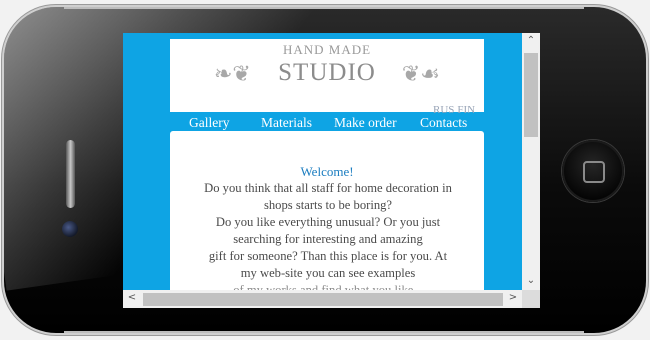 The height and width of the screenshot is (340, 650). I want to click on horizontal-scroll-thumb, so click(323, 299).